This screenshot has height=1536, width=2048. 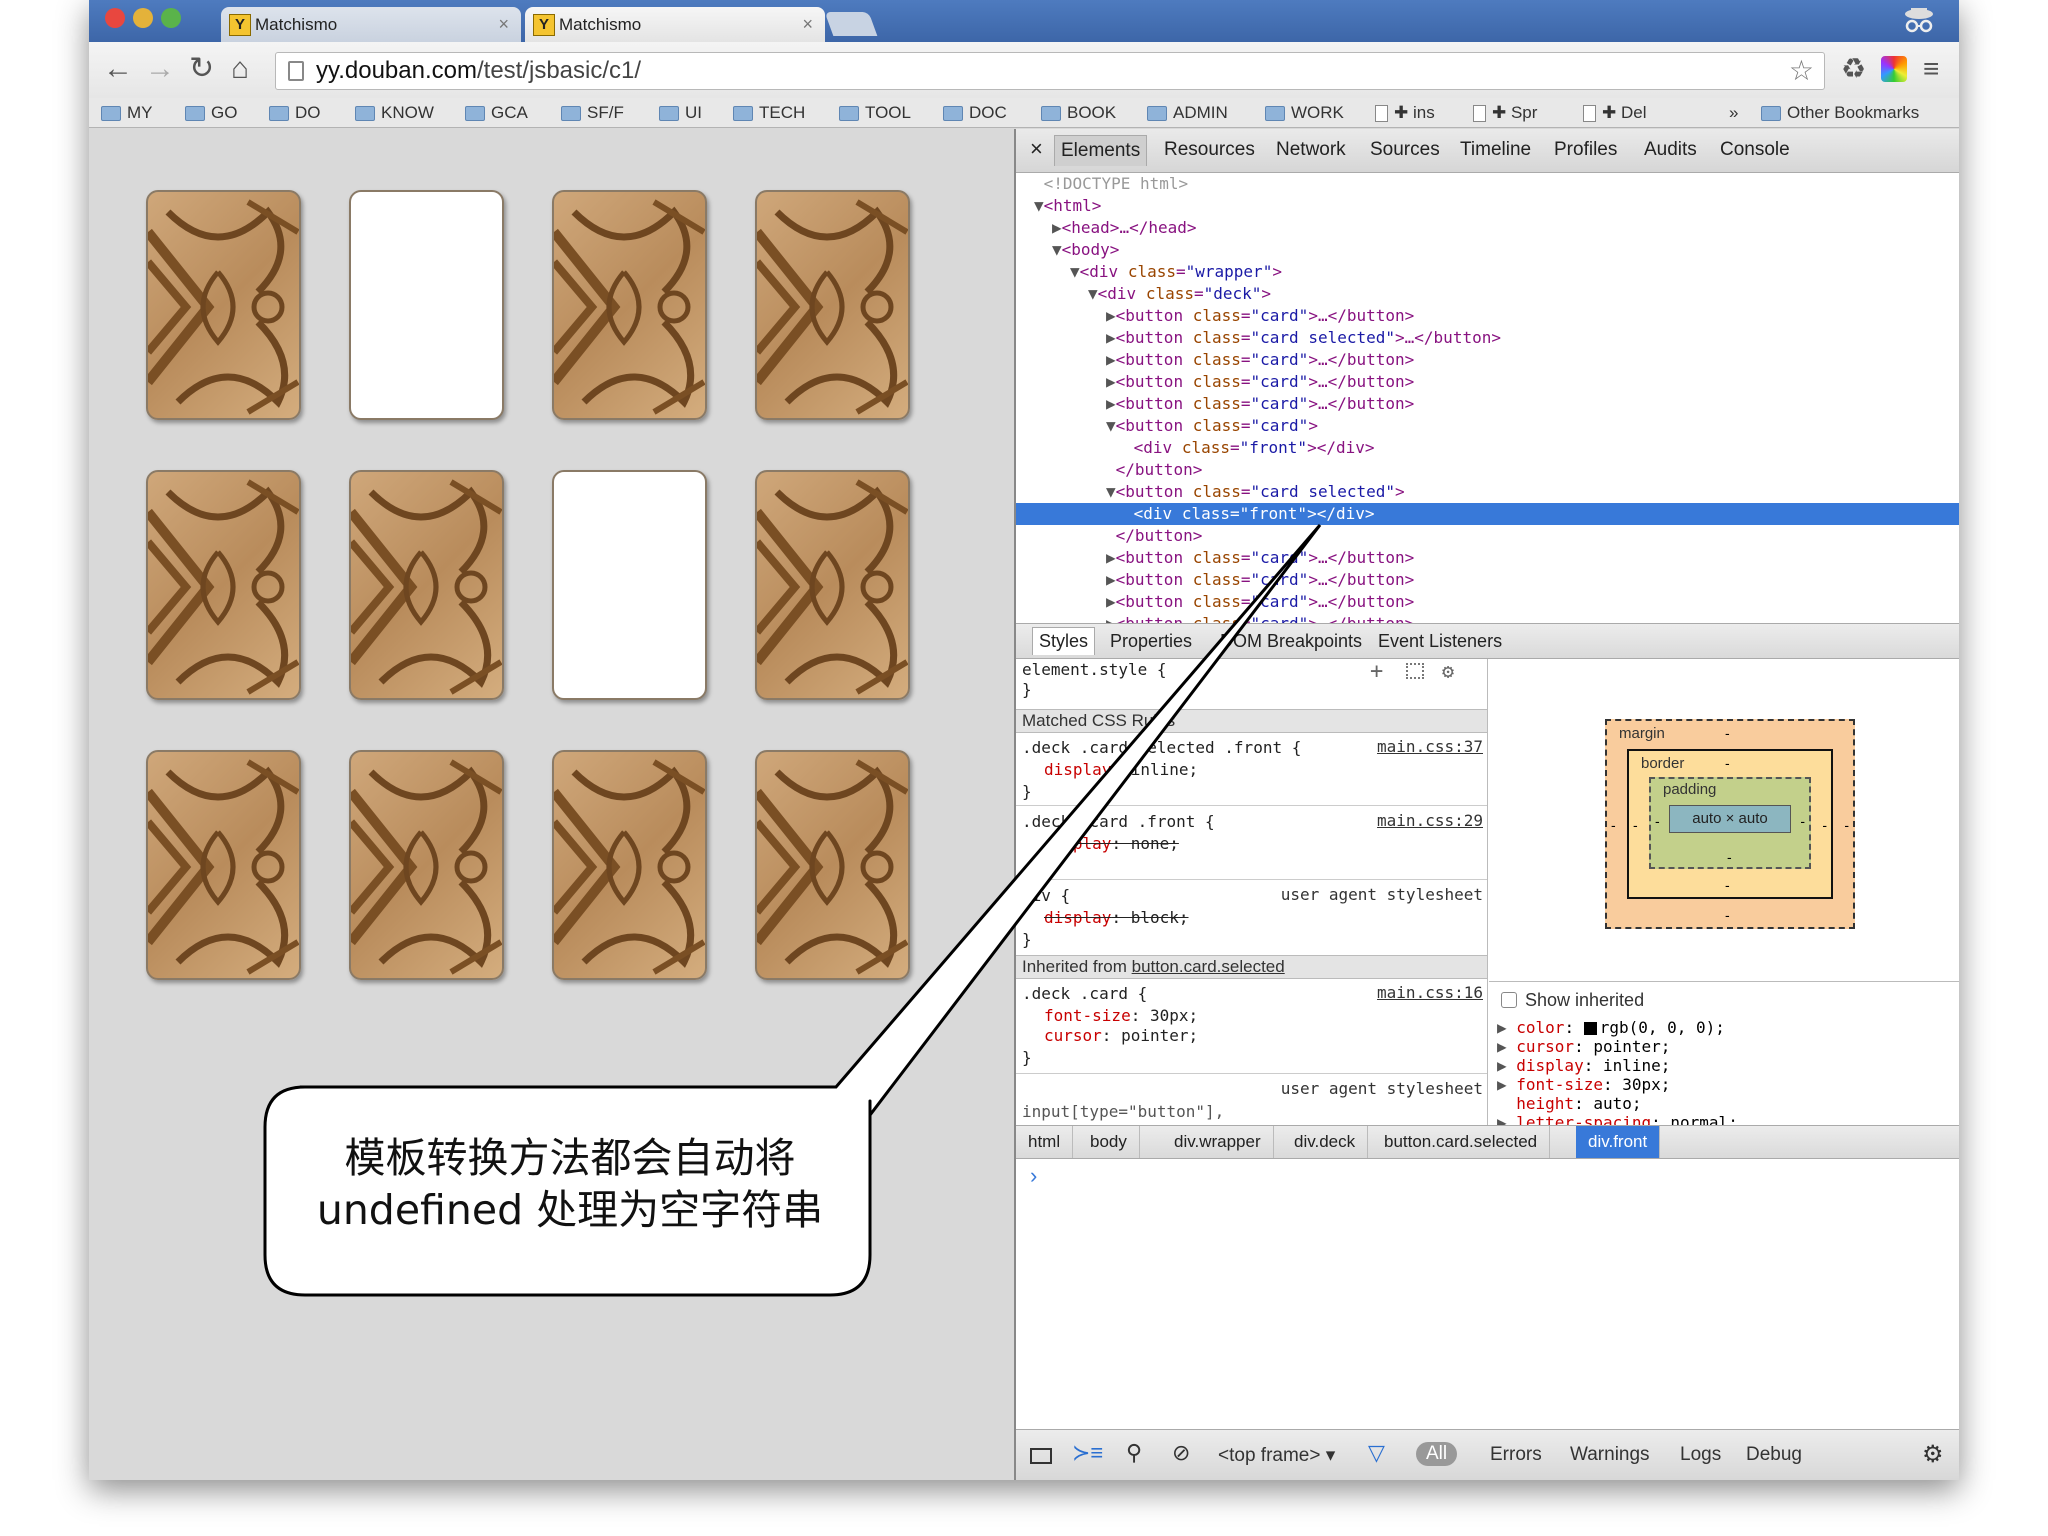 What do you see at coordinates (570, 1210) in the screenshot?
I see `callout-line-2: undefined 处理为空字符串` at bounding box center [570, 1210].